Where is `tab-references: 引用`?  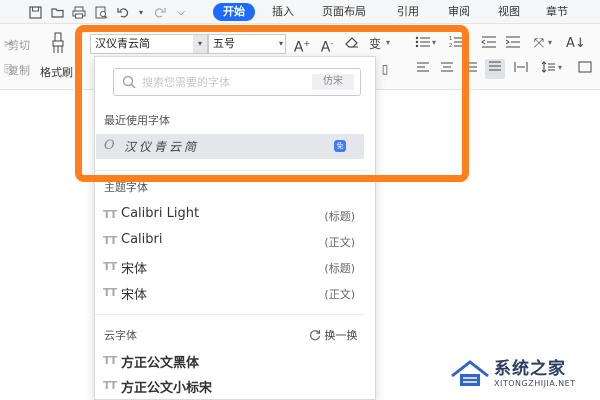
tab-references: 引用 is located at coordinates (408, 12).